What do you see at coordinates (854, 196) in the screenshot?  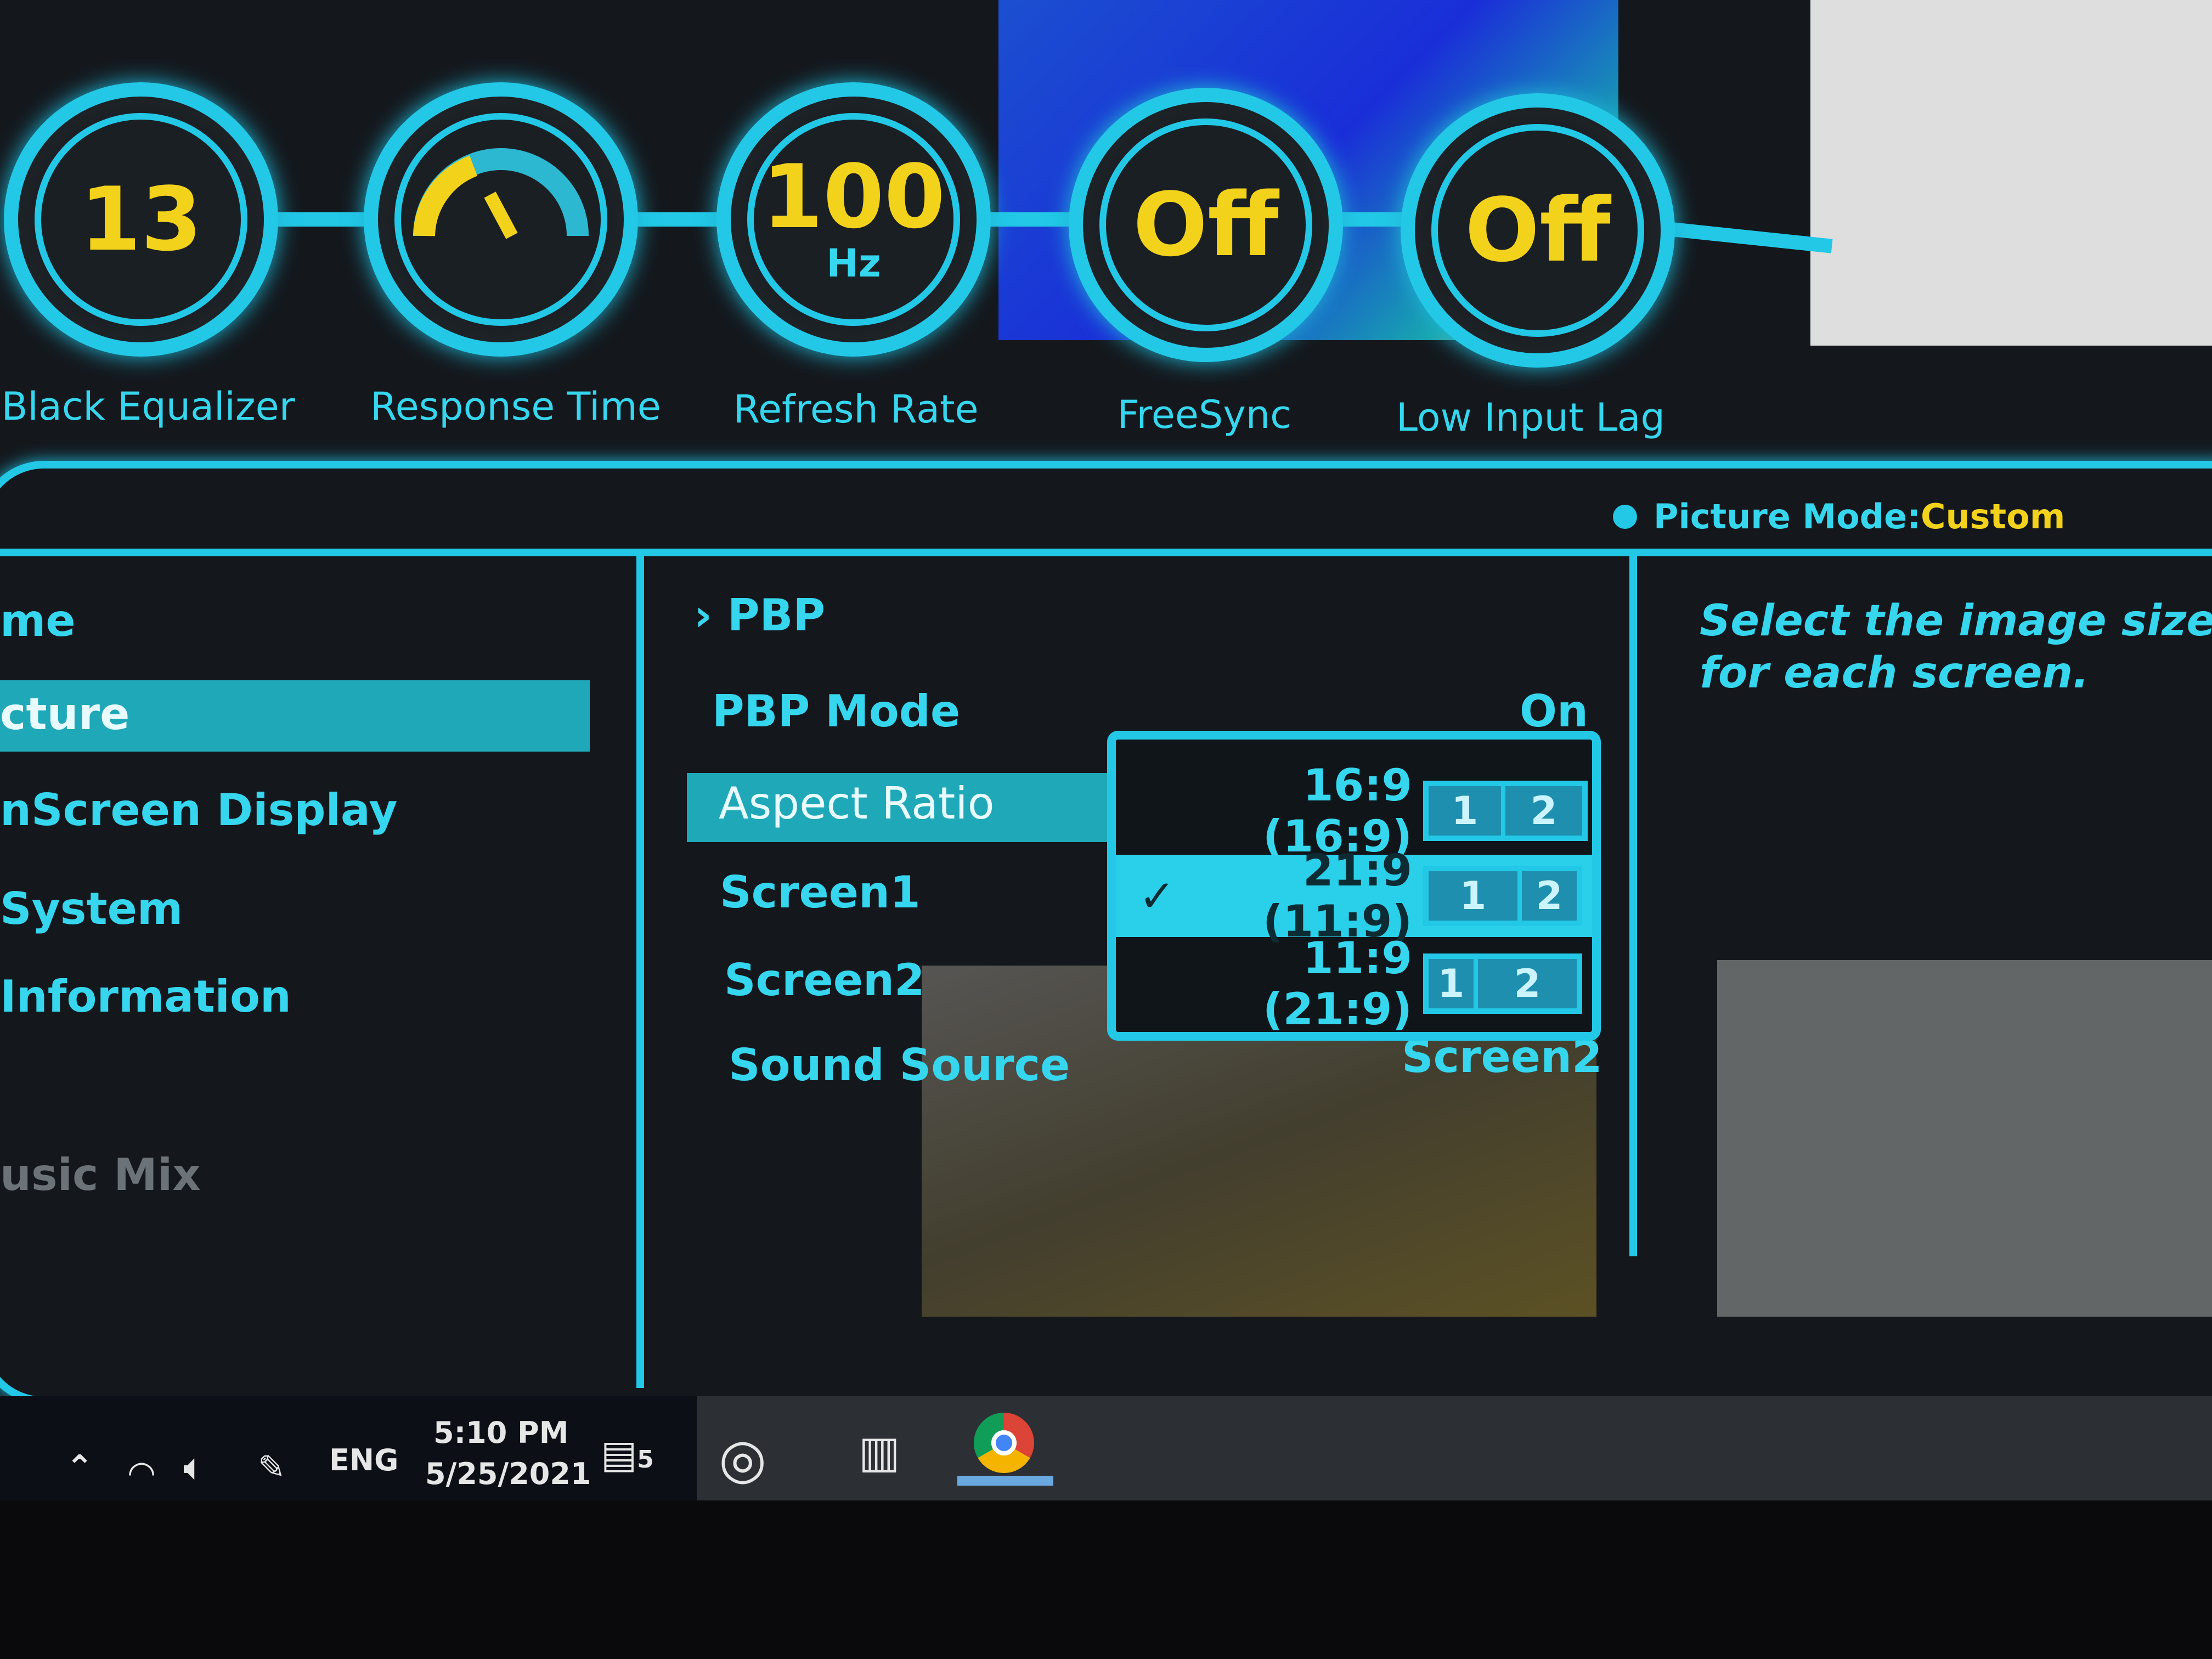 I see `gauge-value: 100` at bounding box center [854, 196].